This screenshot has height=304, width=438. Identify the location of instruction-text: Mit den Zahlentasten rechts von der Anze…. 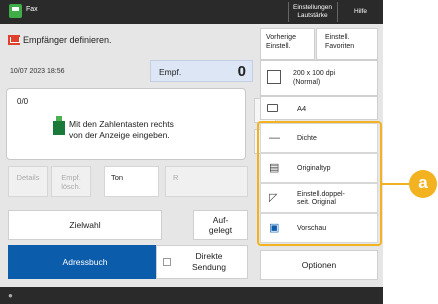
(154, 130).